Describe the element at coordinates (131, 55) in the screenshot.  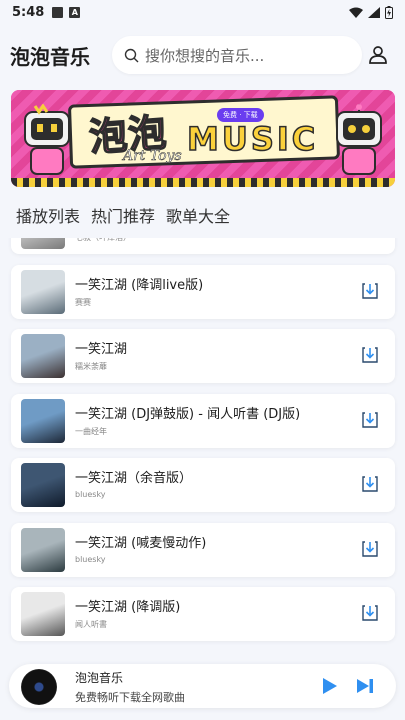
I see `search-icon` at that location.